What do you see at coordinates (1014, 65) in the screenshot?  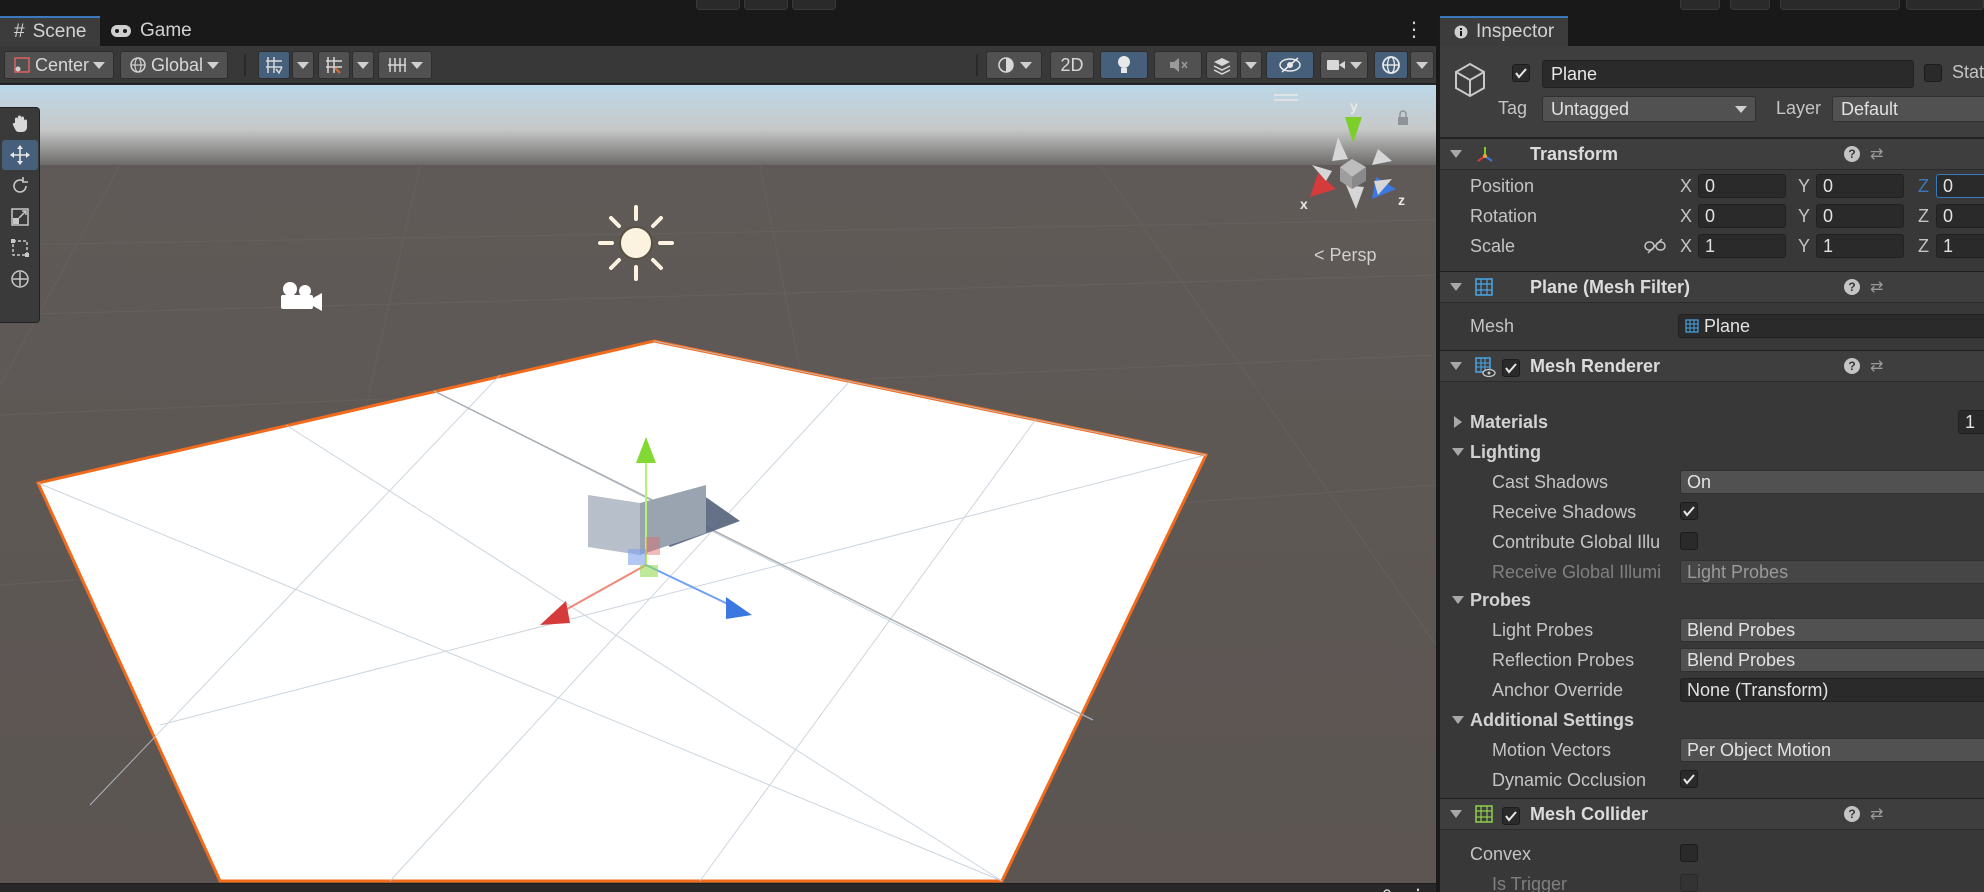 I see `draw-mode-dropdown` at bounding box center [1014, 65].